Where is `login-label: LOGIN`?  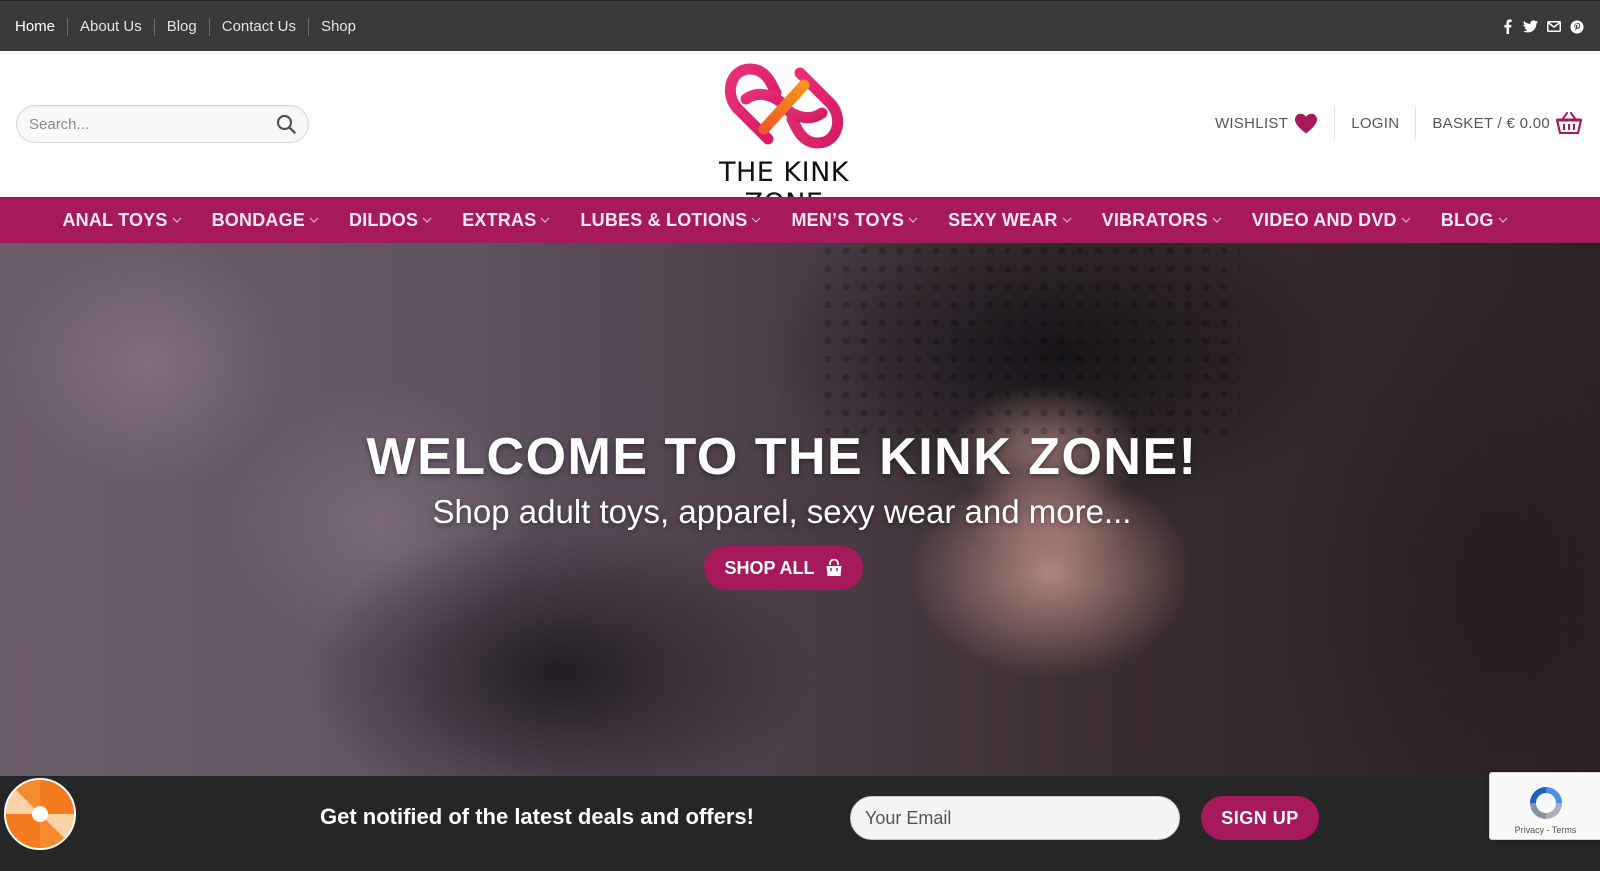 login-label: LOGIN is located at coordinates (1375, 123).